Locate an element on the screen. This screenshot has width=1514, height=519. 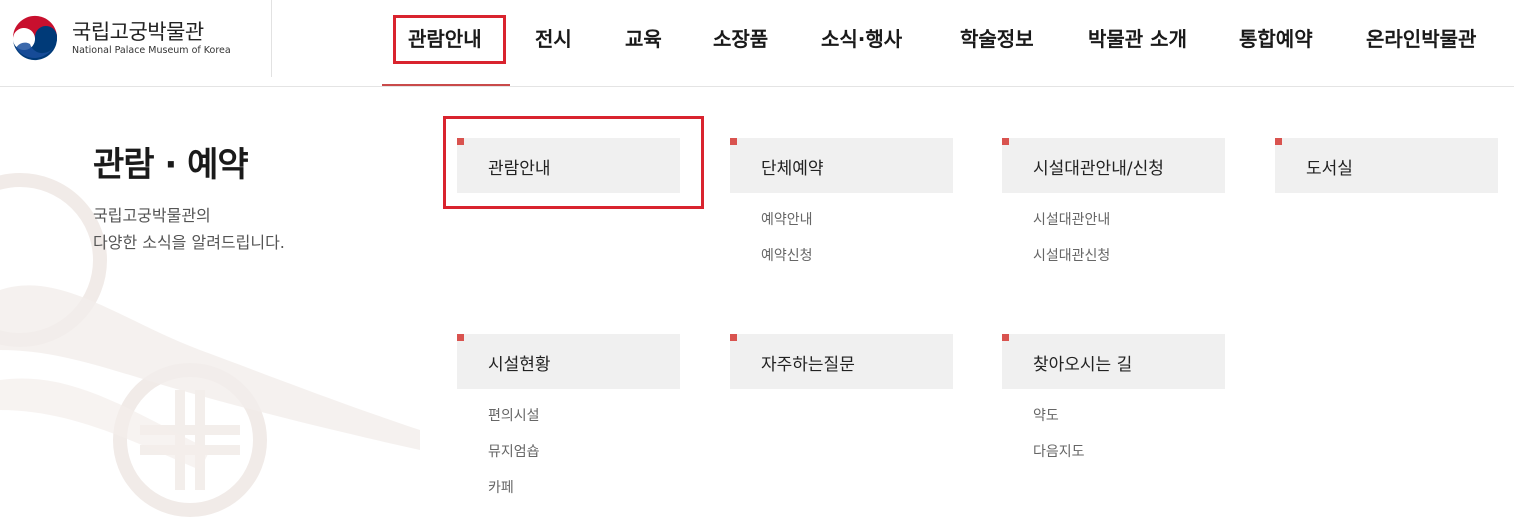
nav-item-collection: 소장품 is located at coordinates (740, 39).